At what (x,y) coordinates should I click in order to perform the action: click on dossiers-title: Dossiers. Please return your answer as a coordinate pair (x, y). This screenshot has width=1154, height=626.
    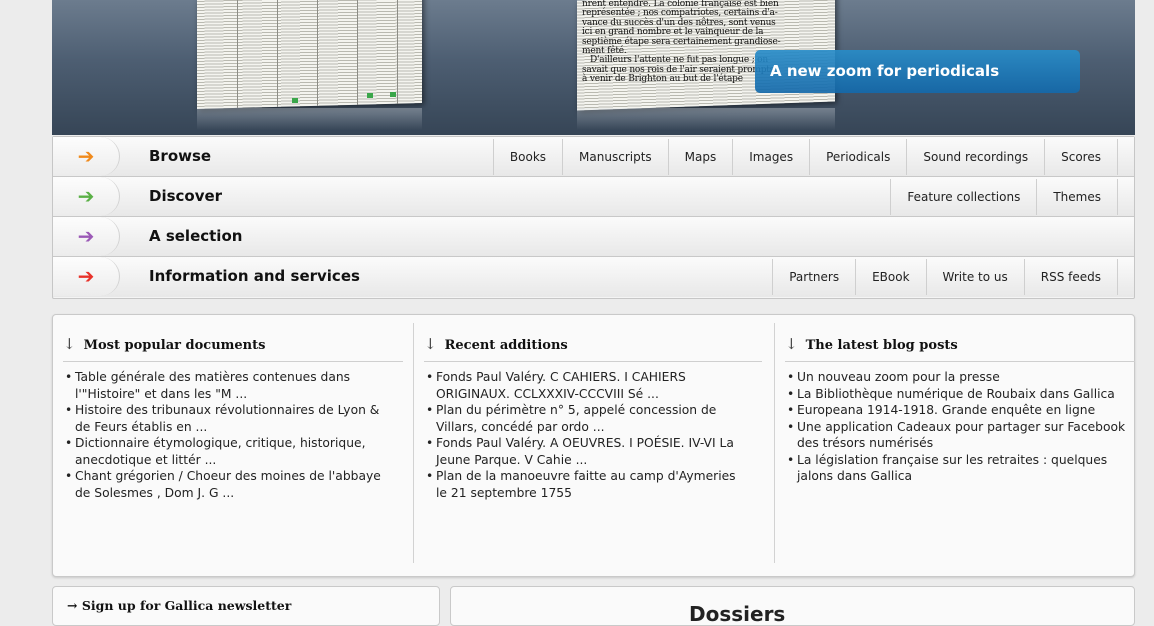
    Looking at the image, I should click on (737, 614).